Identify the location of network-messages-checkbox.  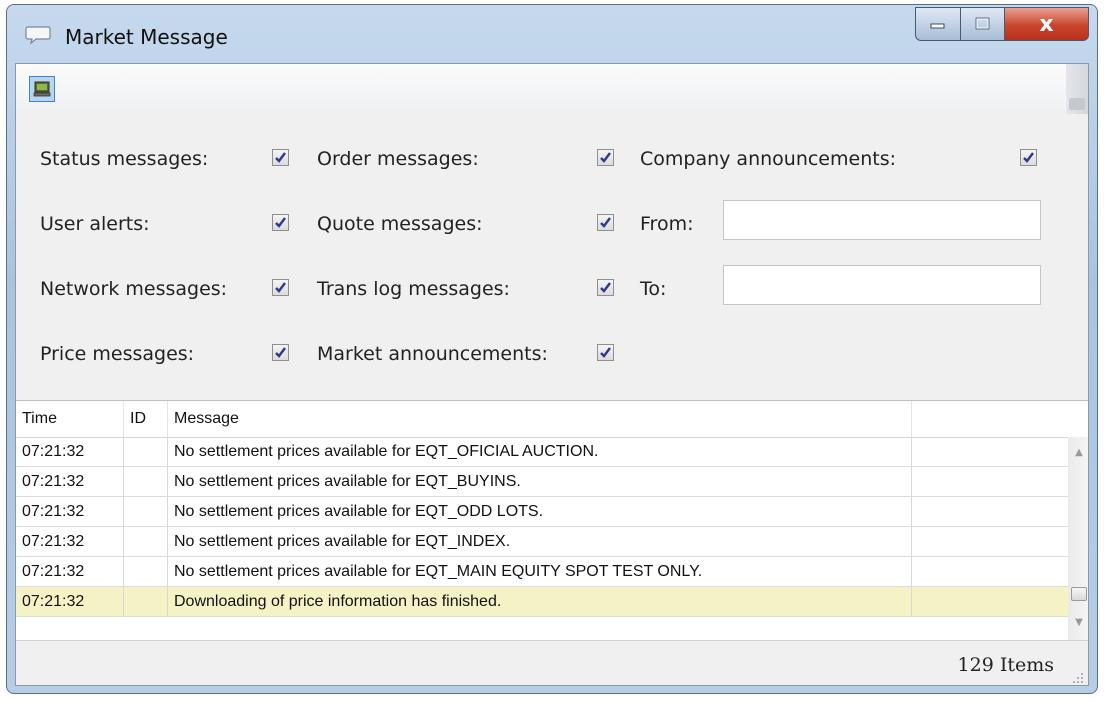
(280, 287).